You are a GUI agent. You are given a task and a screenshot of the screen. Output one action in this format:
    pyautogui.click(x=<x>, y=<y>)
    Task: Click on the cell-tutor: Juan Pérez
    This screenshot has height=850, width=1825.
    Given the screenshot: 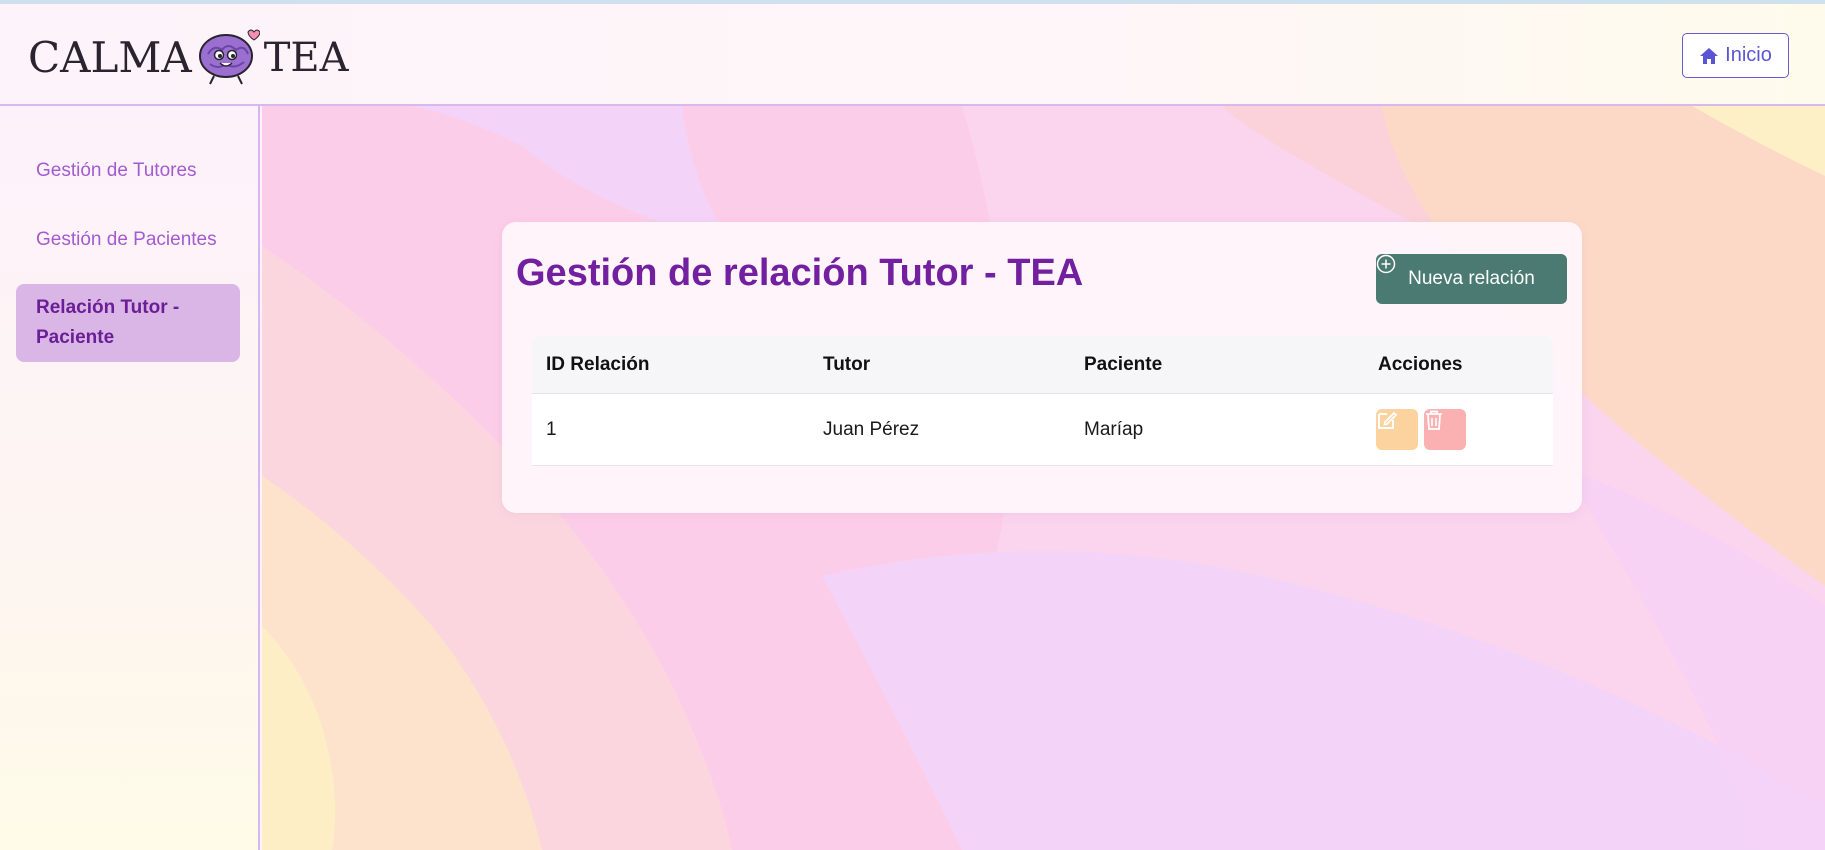 What is the action you would take?
    pyautogui.click(x=871, y=429)
    